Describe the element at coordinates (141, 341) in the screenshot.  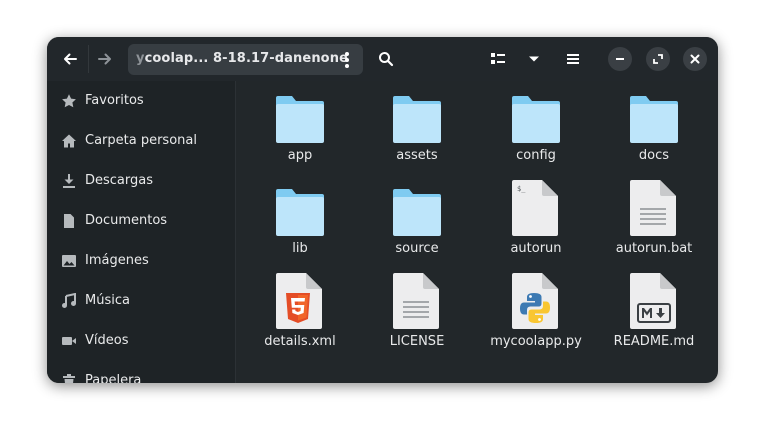
I see `sidebar-item-videos: Vídeos` at that location.